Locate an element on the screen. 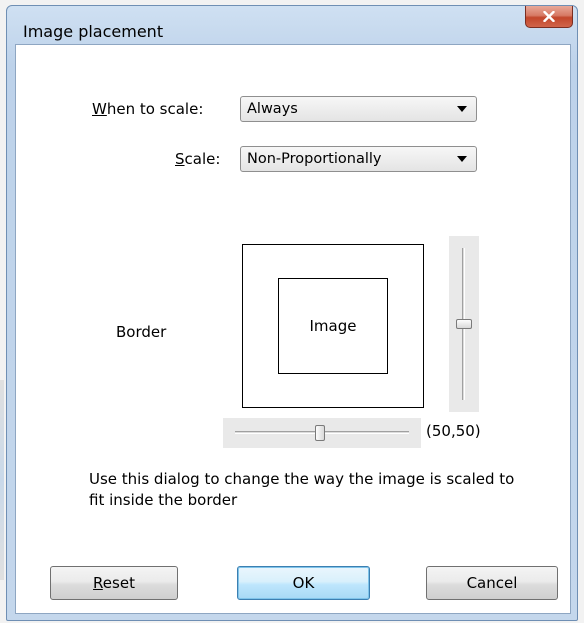 The height and width of the screenshot is (623, 584). image-preview-label: Image is located at coordinates (333, 326).